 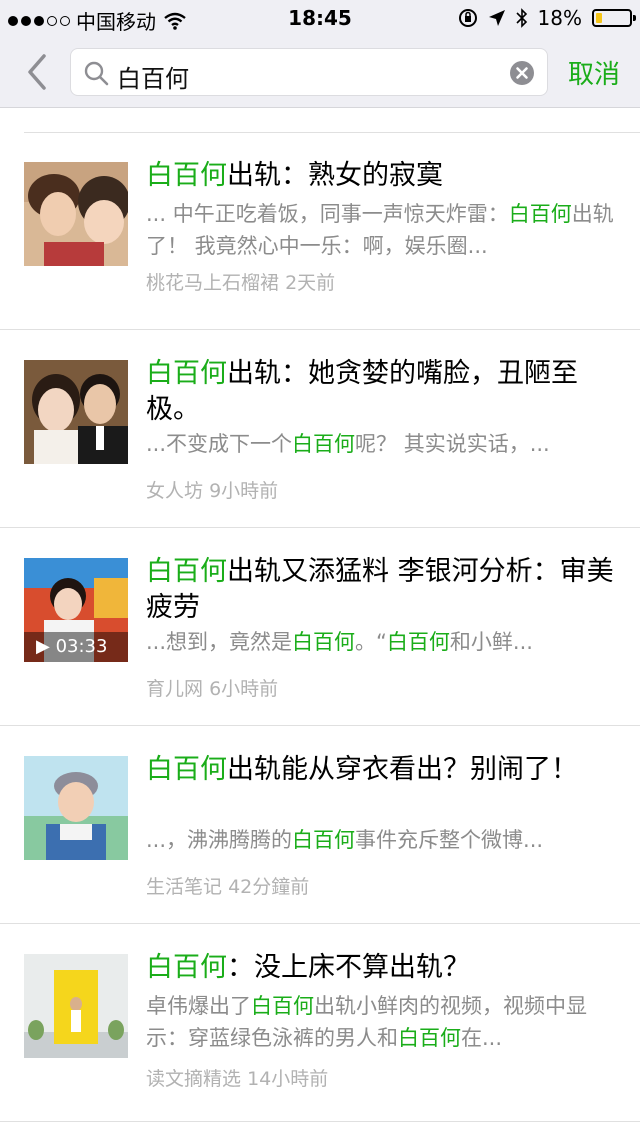 What do you see at coordinates (320, 1121) in the screenshot?
I see `divider` at bounding box center [320, 1121].